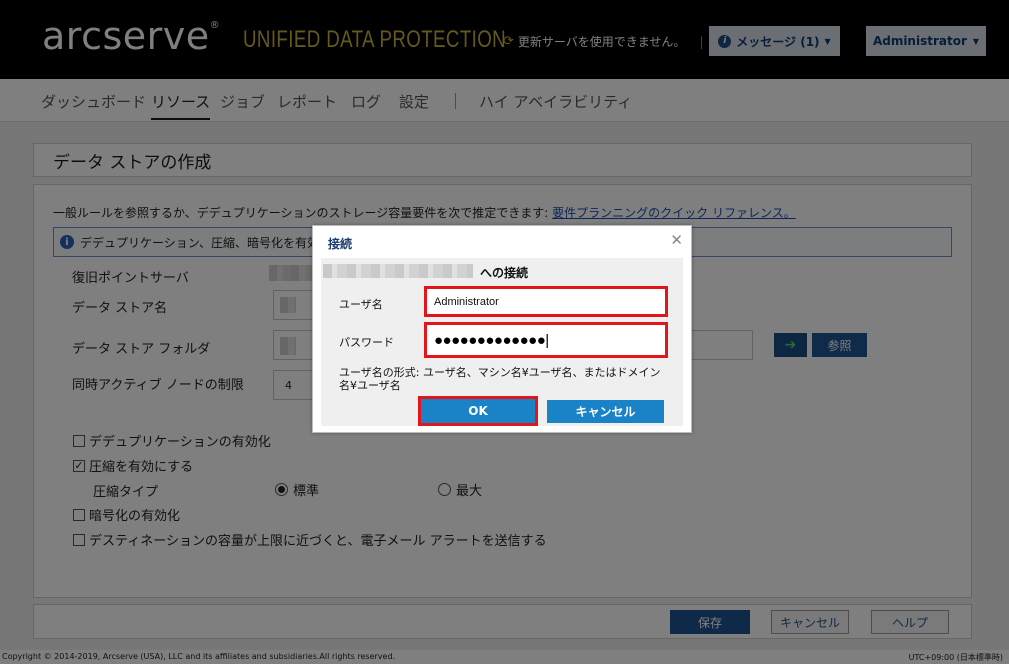 The width and height of the screenshot is (1009, 664). I want to click on dialog-header: 接続 ✕, so click(502, 242).